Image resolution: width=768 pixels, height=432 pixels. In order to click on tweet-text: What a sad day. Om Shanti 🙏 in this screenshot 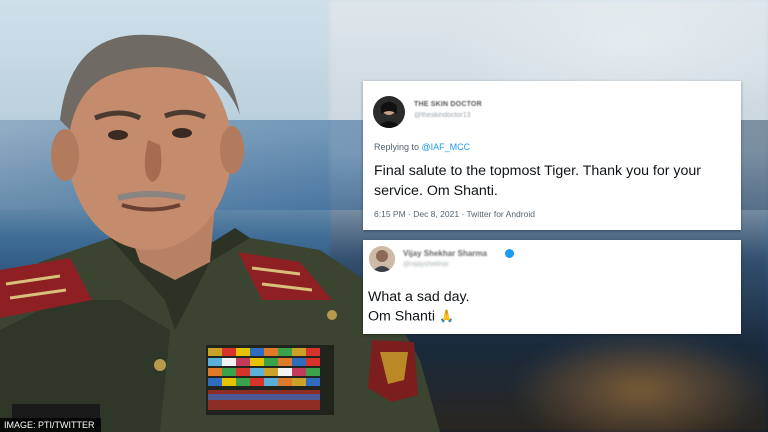, I will do `click(548, 307)`.